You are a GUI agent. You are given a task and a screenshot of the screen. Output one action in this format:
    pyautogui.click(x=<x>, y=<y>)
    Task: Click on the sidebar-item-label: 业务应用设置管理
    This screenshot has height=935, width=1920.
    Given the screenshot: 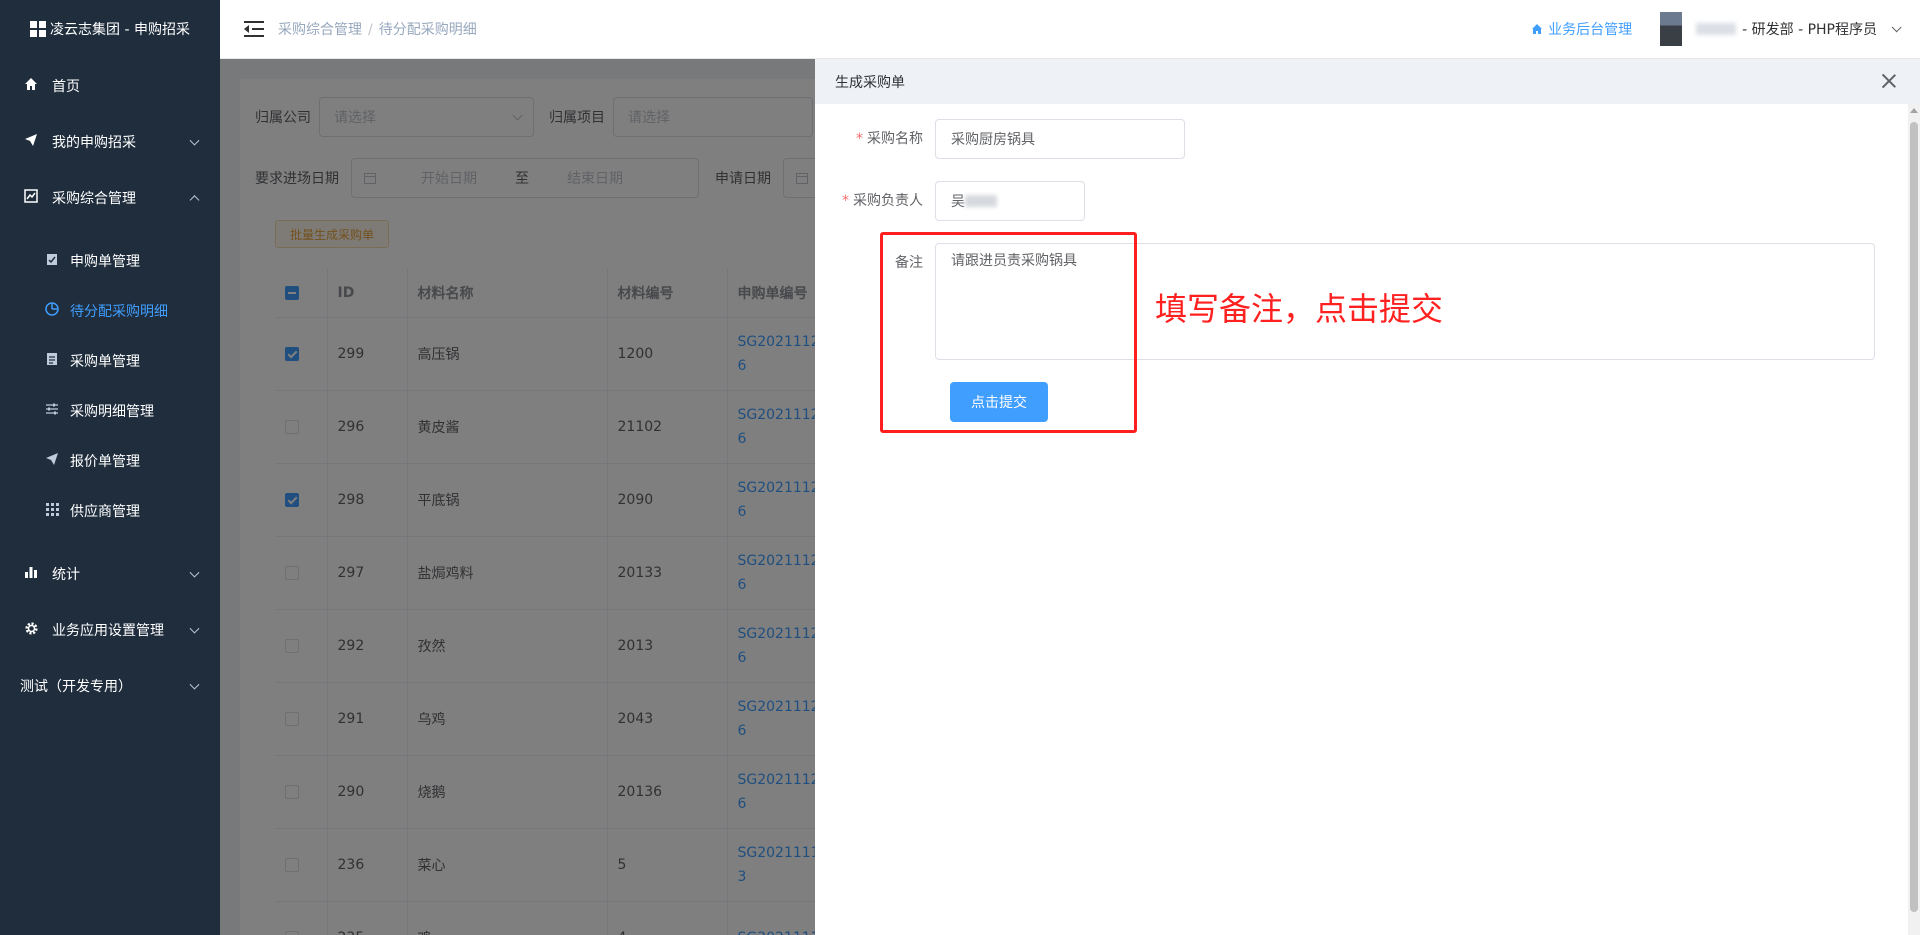 What is the action you would take?
    pyautogui.click(x=108, y=631)
    